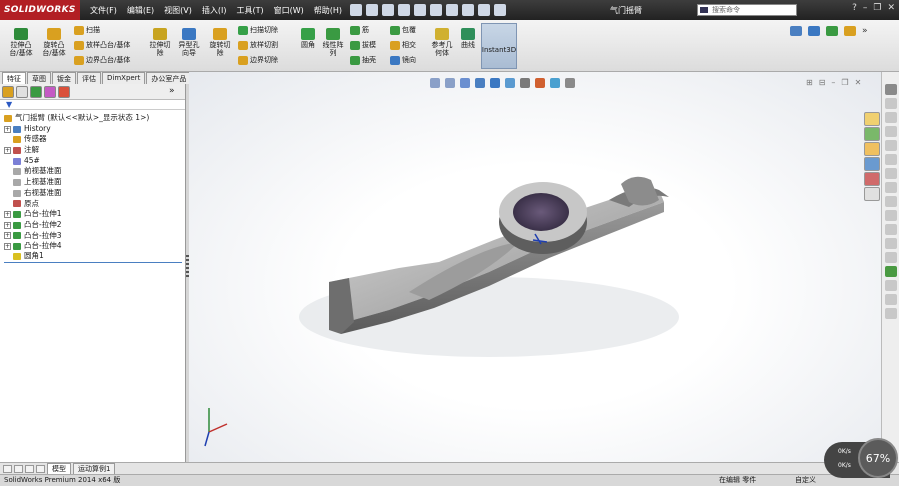  I want to click on tree-item-right-plane: 右视基准面, so click(94, 193).